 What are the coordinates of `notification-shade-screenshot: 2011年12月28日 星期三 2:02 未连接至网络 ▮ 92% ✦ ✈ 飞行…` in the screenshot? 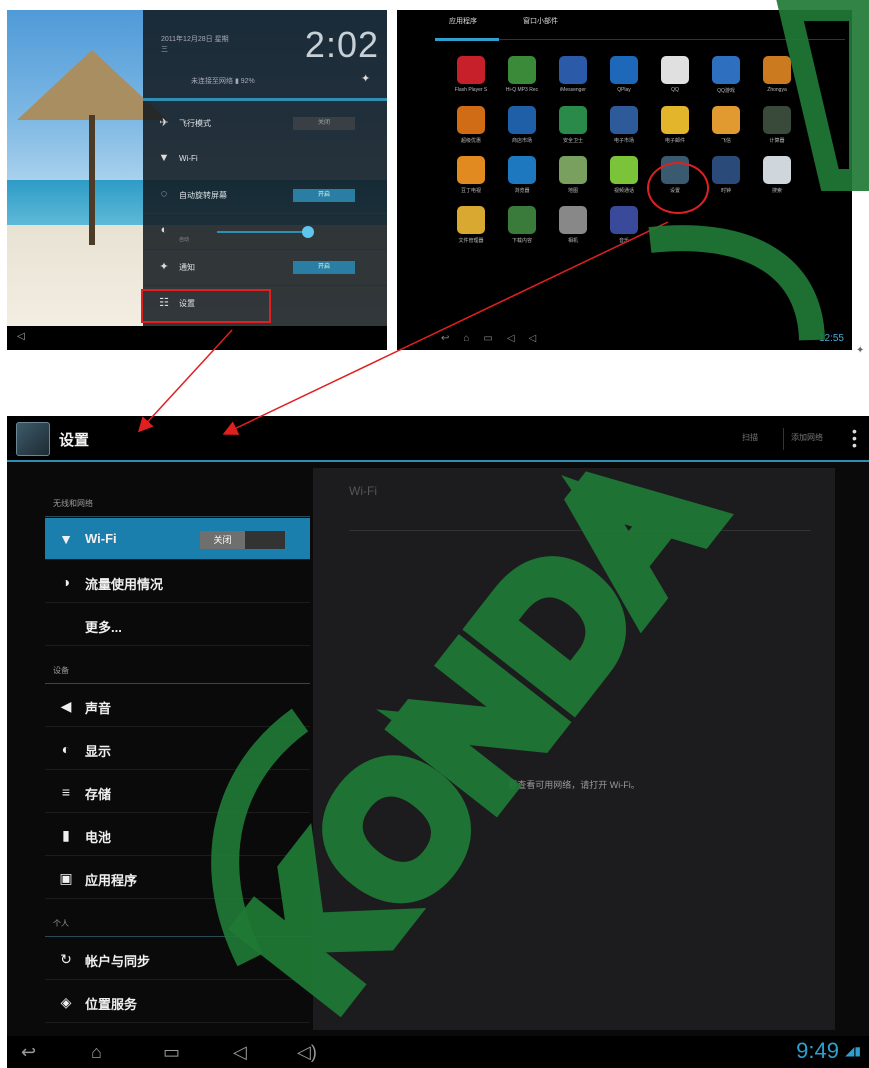 It's located at (197, 180).